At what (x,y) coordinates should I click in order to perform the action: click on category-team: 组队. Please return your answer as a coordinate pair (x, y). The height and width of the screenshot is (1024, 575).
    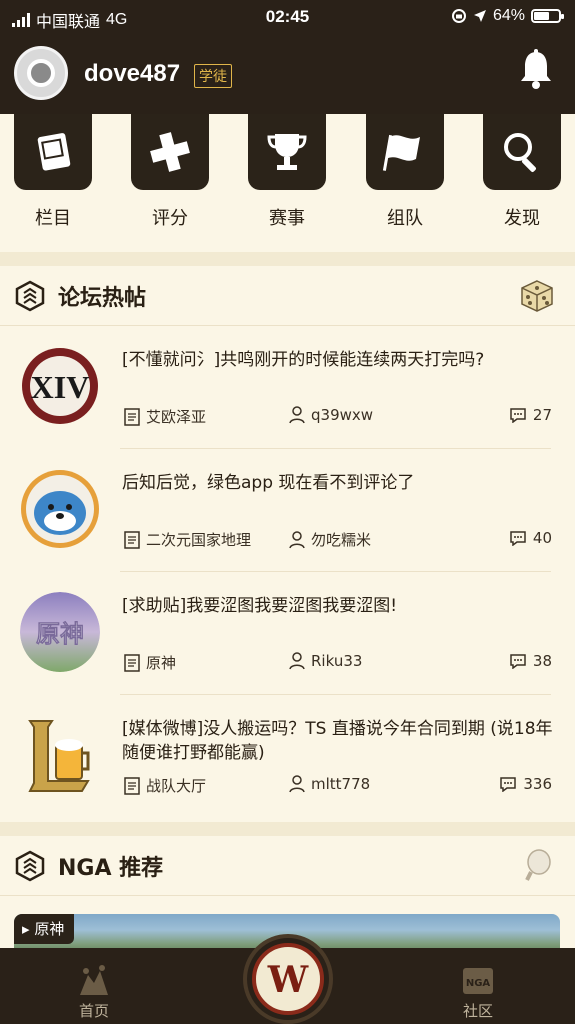
    Looking at the image, I should click on (405, 172).